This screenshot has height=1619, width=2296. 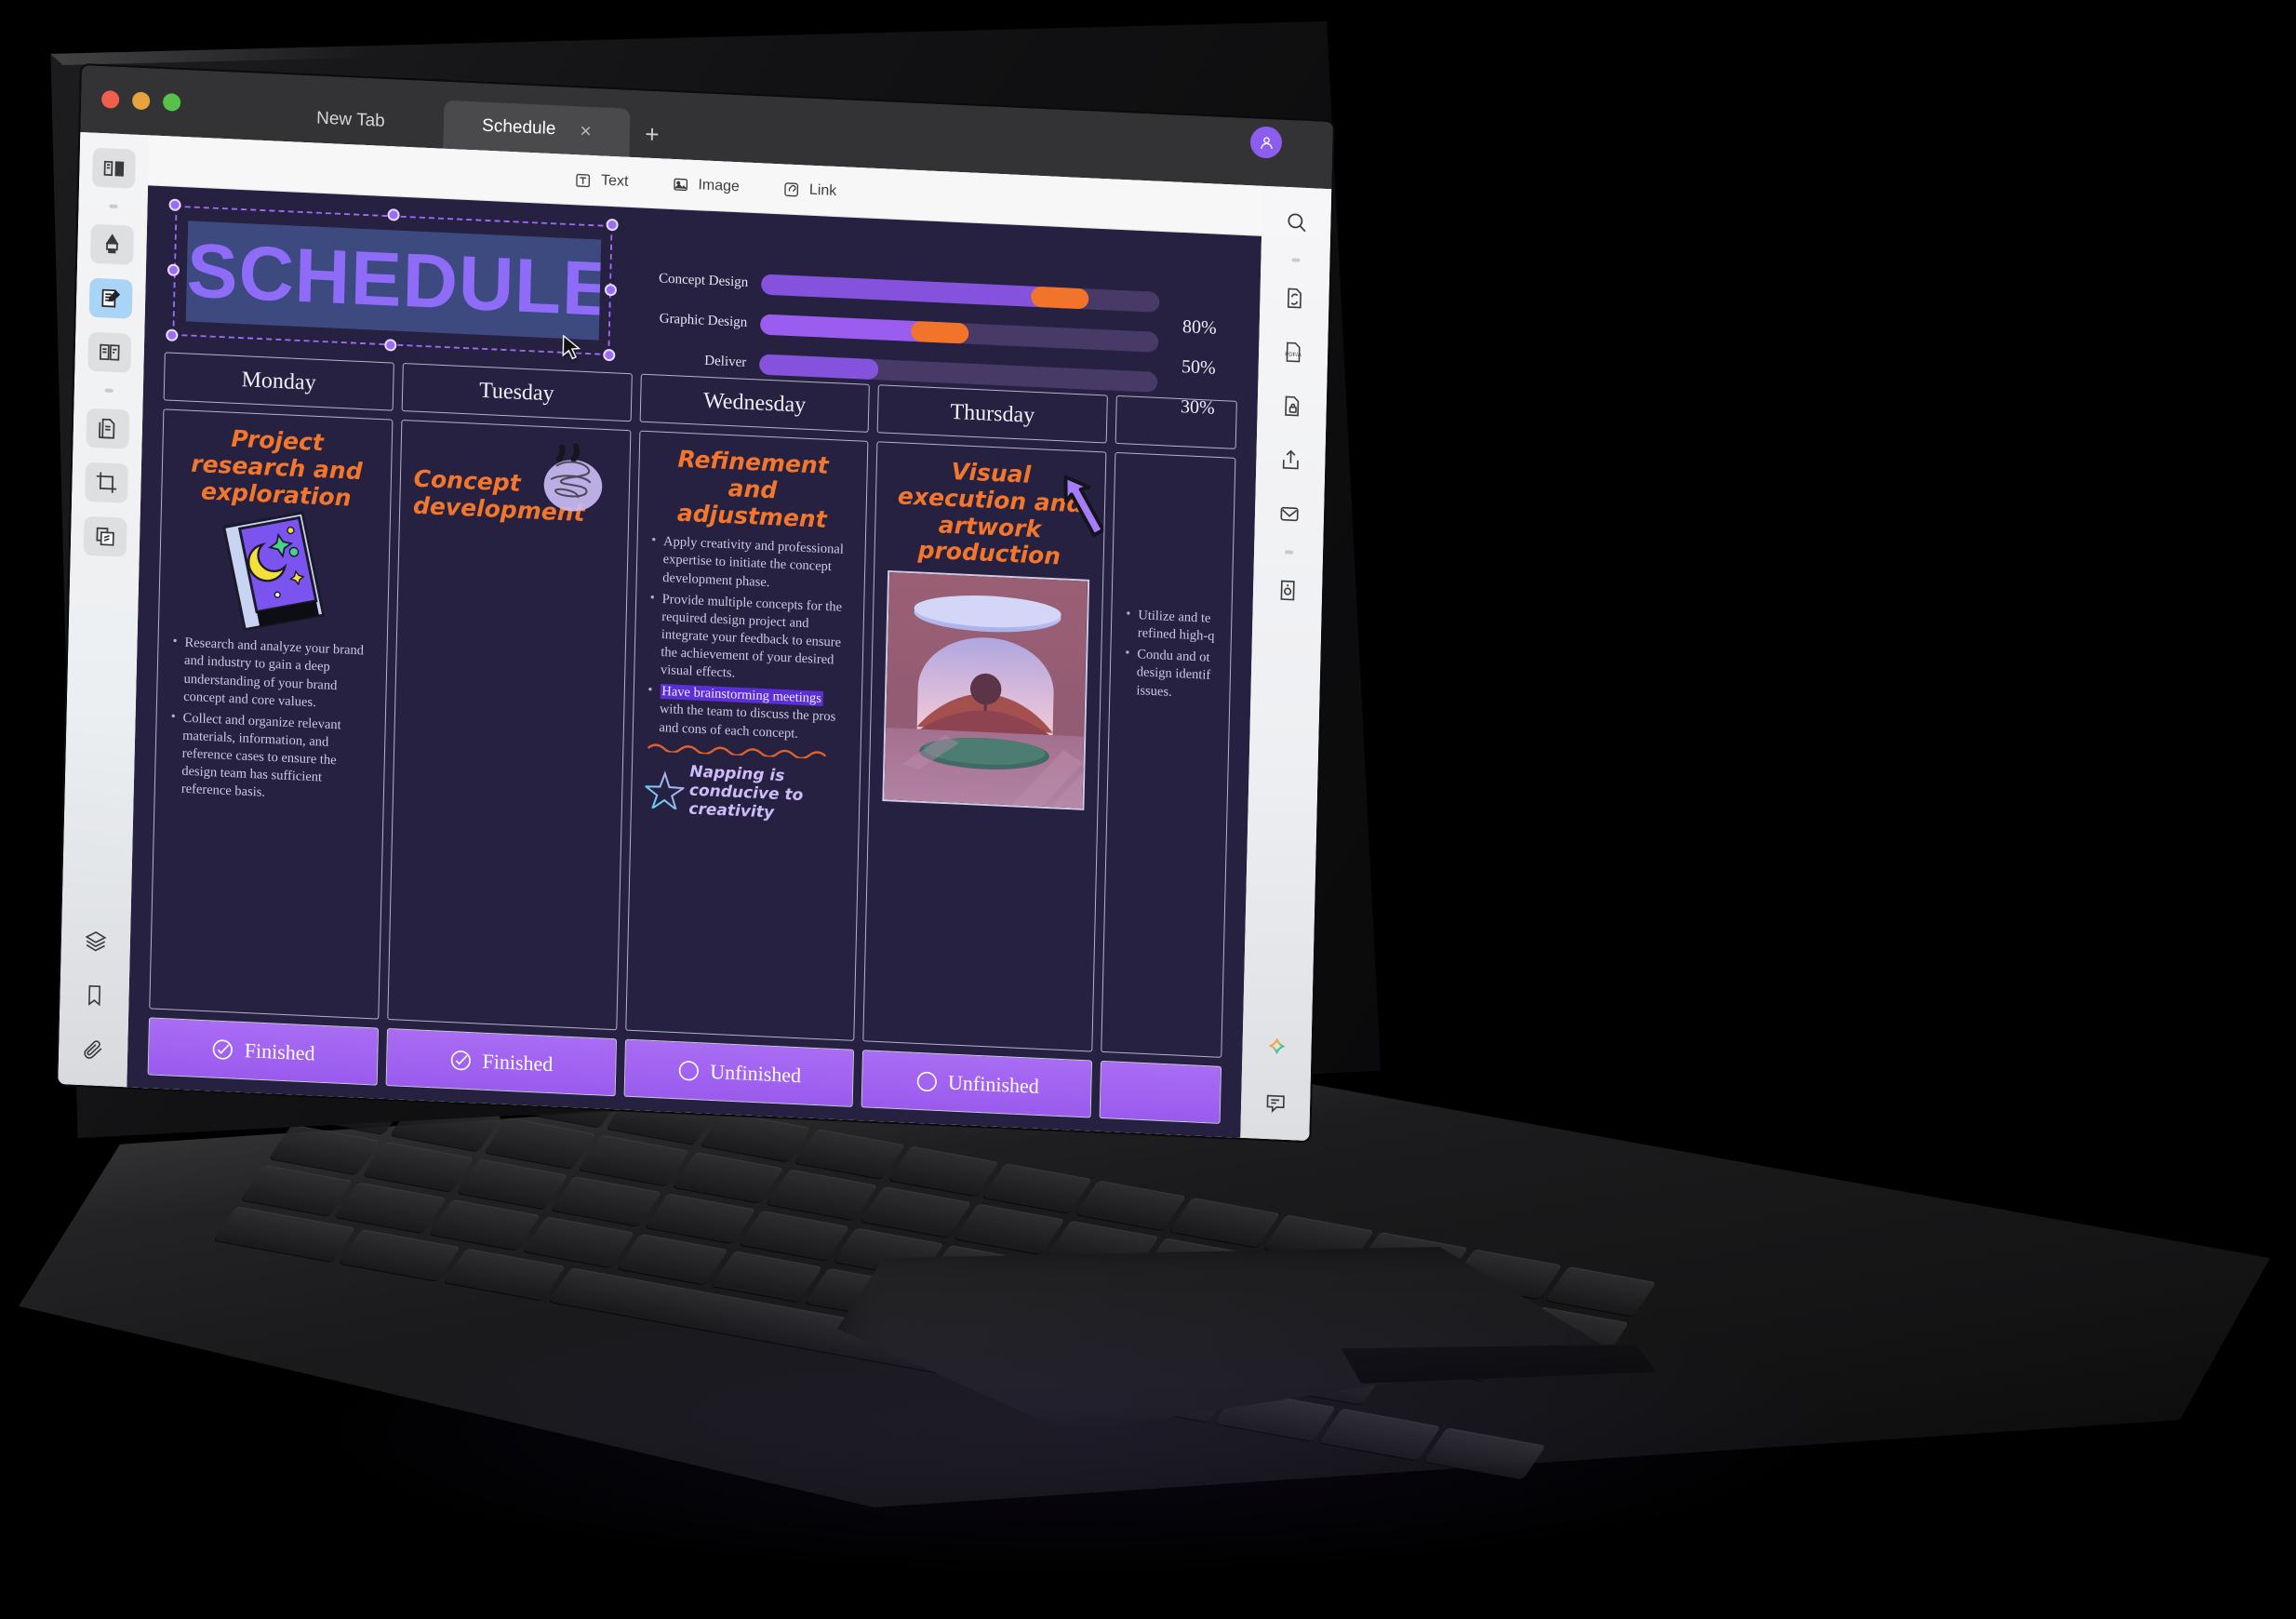 What do you see at coordinates (1266, 142) in the screenshot?
I see `avatar` at bounding box center [1266, 142].